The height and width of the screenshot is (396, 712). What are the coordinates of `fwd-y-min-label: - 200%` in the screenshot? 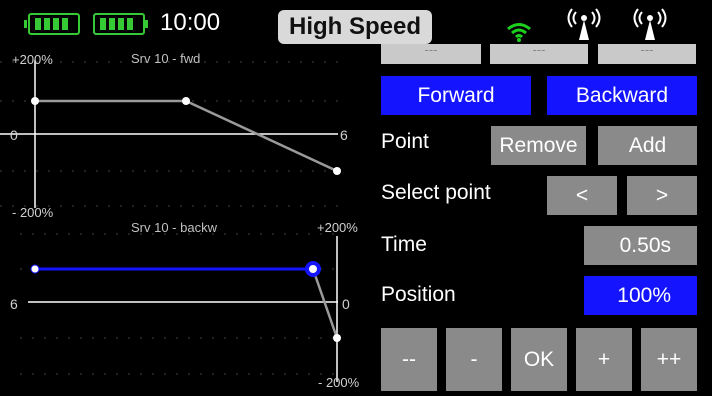 It's located at (33, 212).